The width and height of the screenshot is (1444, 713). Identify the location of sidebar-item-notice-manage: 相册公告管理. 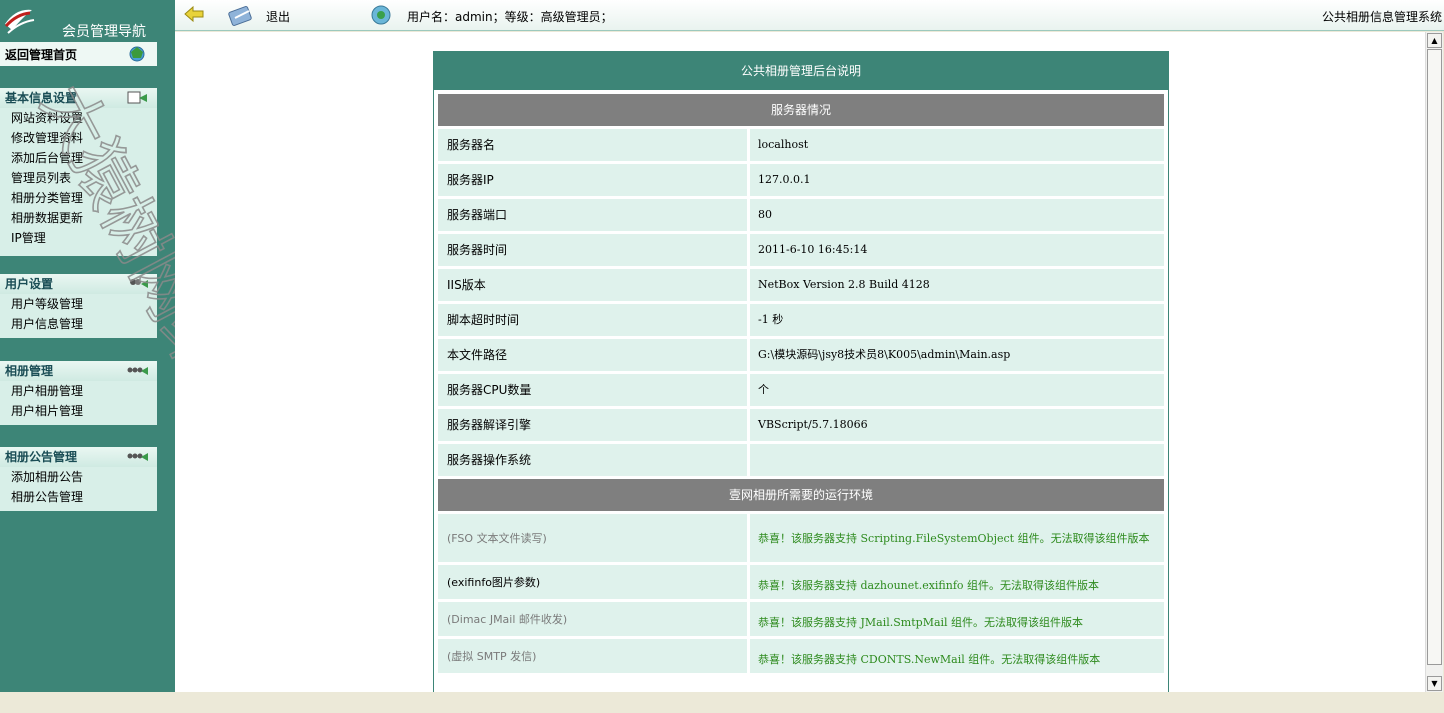
(78, 497).